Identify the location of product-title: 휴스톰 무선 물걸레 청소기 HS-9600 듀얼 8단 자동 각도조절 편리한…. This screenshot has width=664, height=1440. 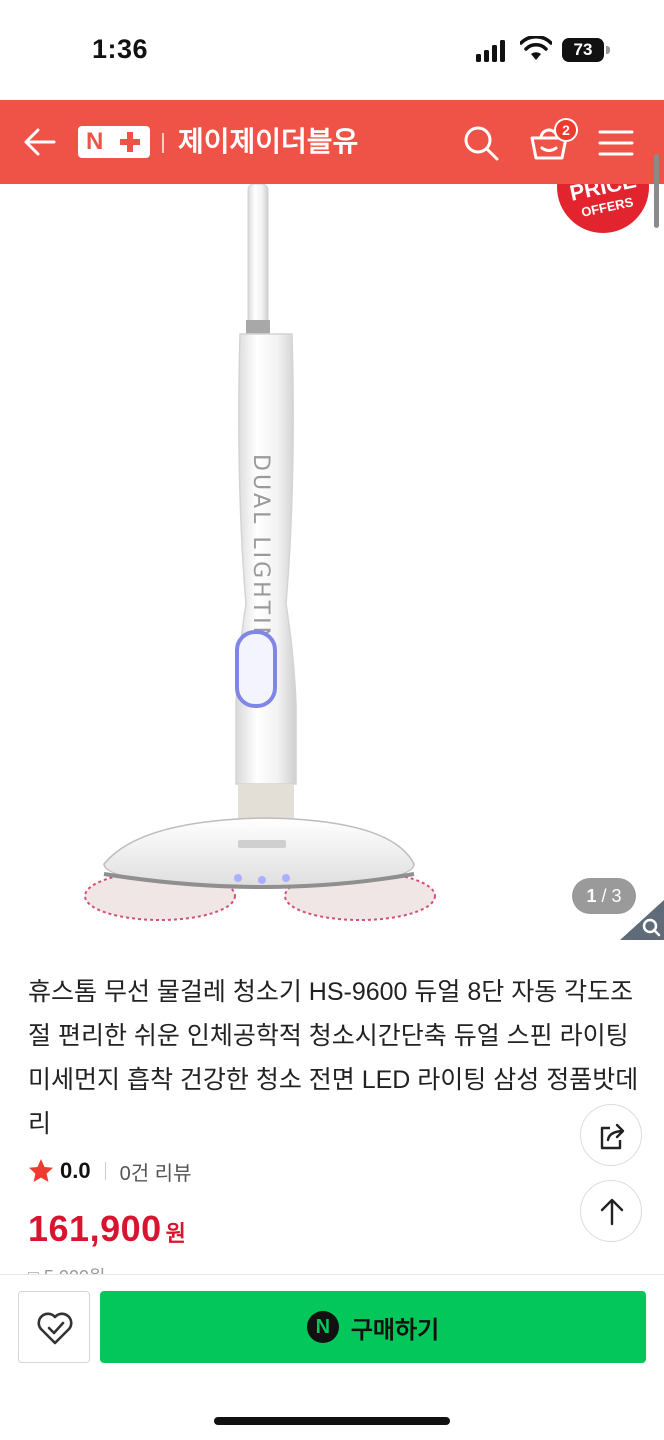
(333, 1058).